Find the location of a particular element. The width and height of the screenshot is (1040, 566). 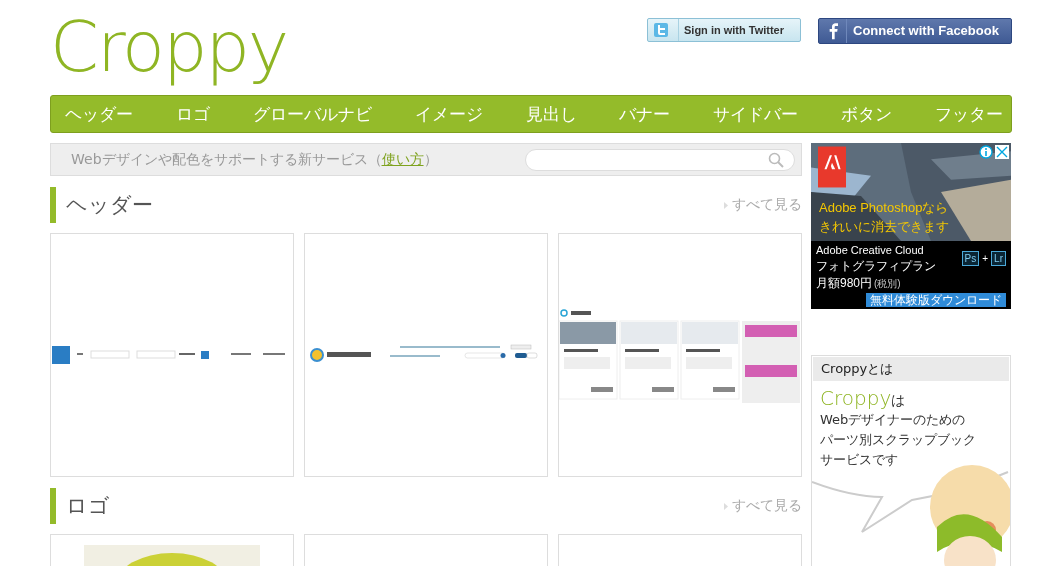

intro-text: Webデザインや配色をサポートする新サービス（使い方） is located at coordinates (254, 159).